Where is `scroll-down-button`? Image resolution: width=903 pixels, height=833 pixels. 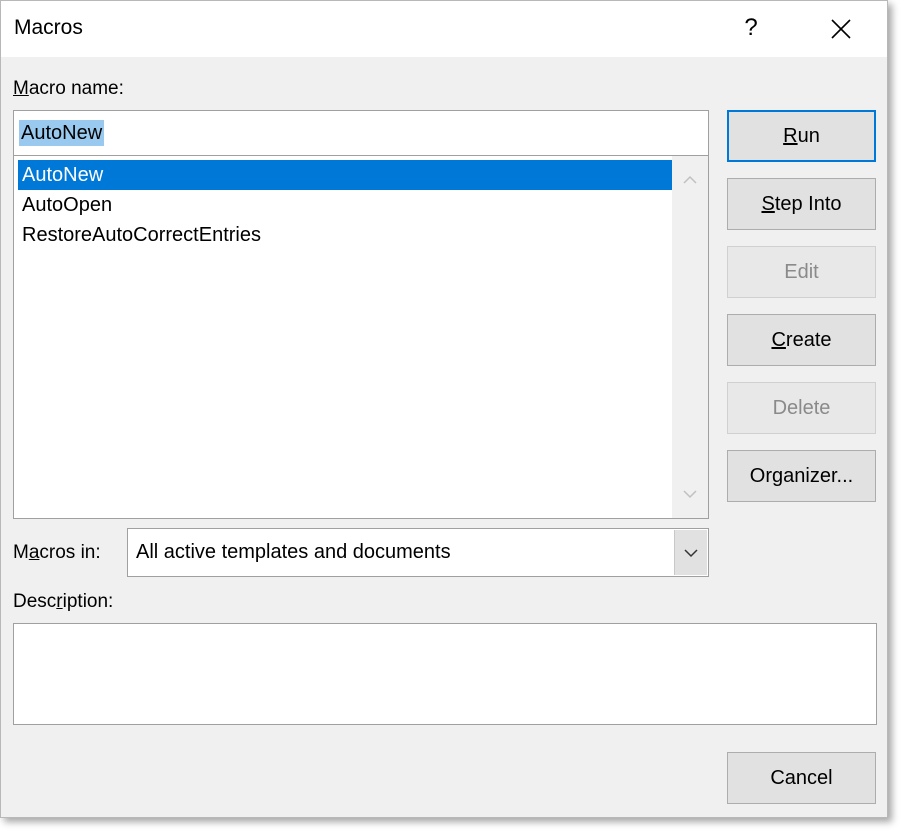 scroll-down-button is located at coordinates (690, 494).